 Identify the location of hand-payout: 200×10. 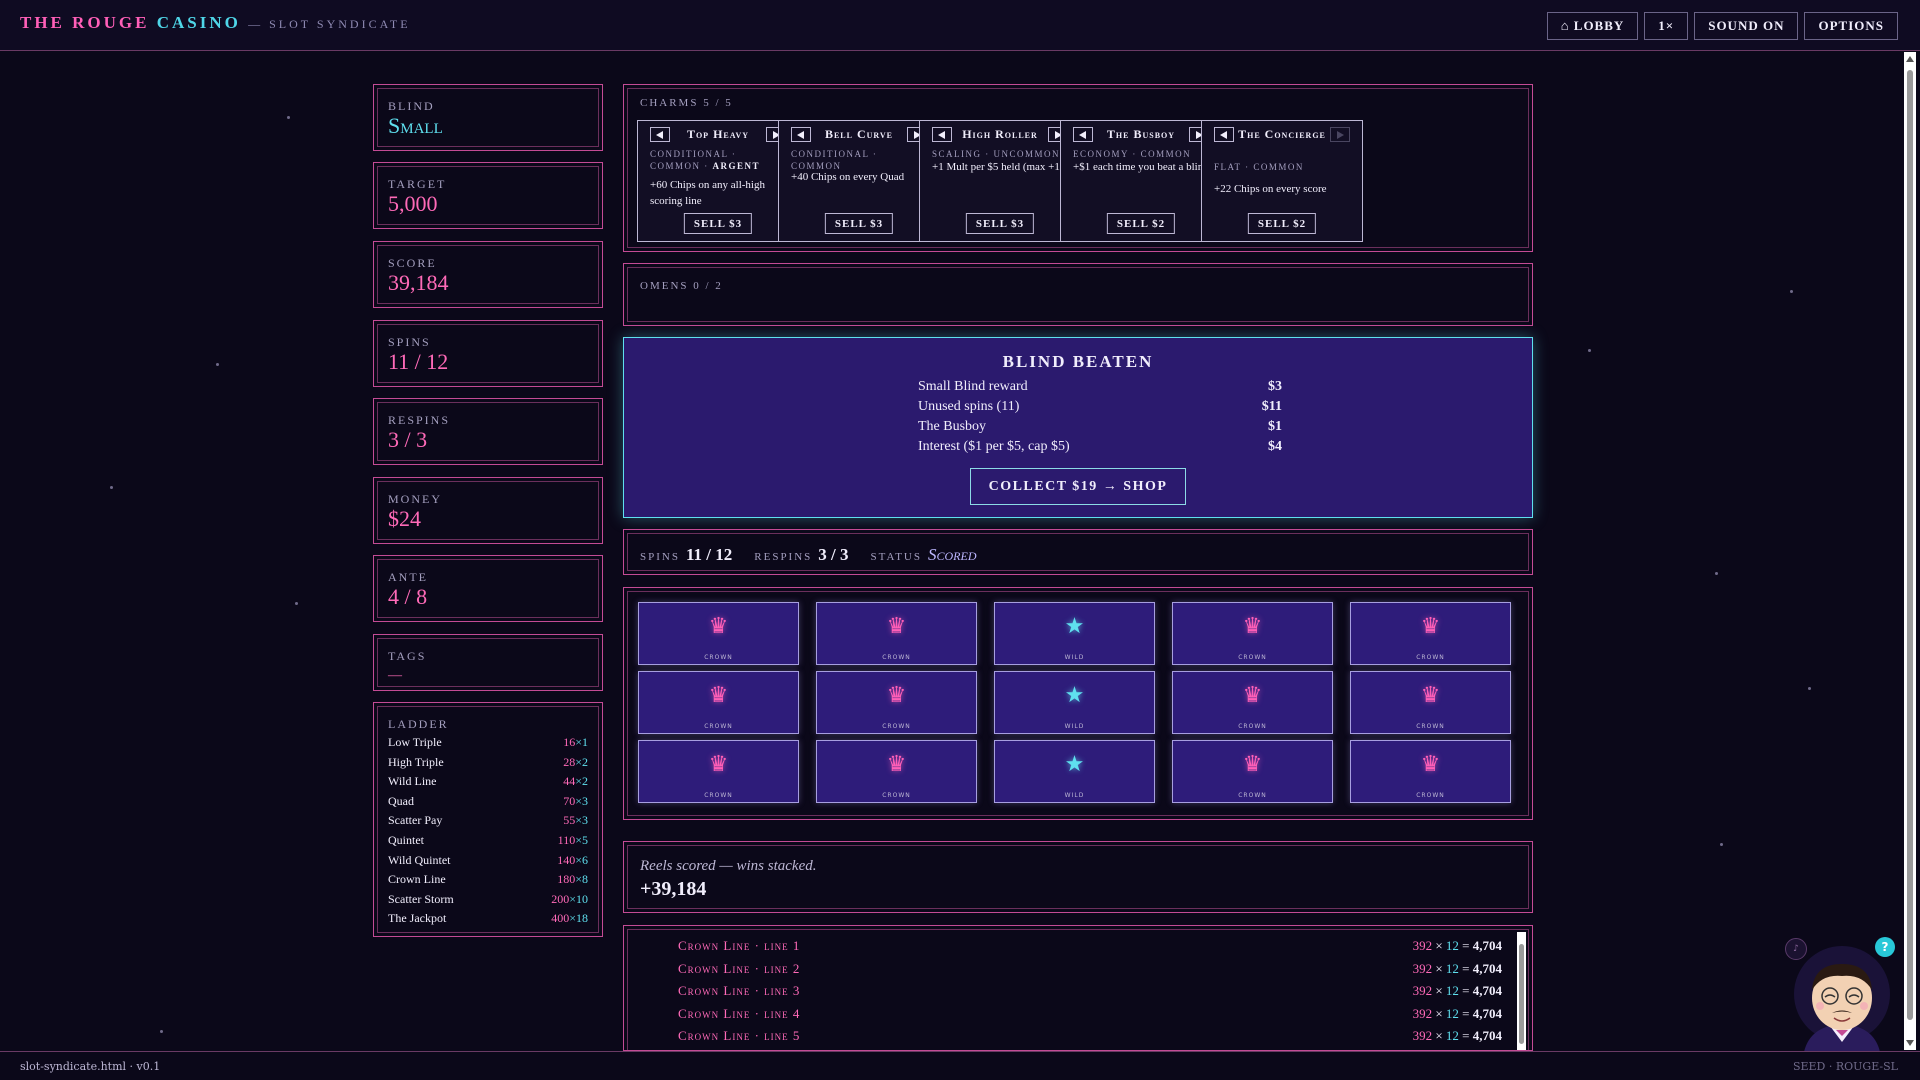
(569, 902).